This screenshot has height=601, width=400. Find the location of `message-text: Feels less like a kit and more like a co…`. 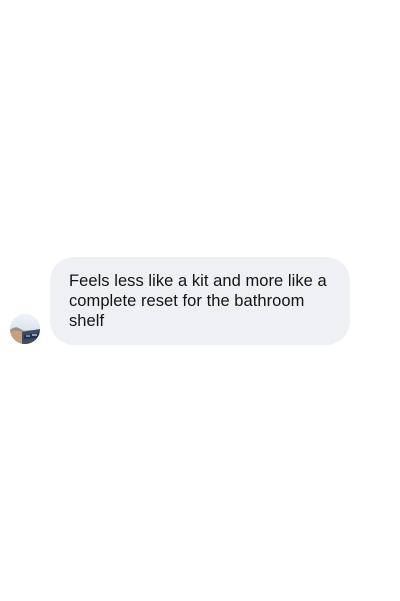

message-text: Feels less like a kit and more like a co… is located at coordinates (198, 301).